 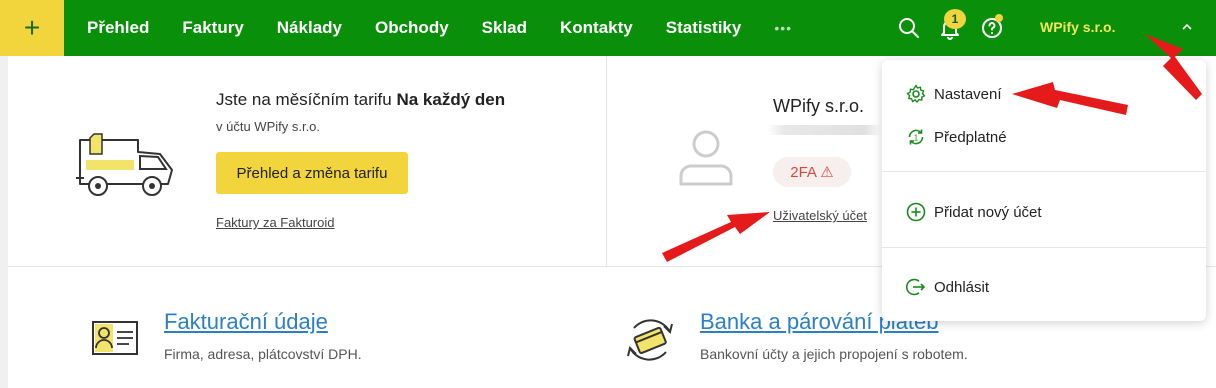 I want to click on svg-text: 1, so click(x=916, y=138).